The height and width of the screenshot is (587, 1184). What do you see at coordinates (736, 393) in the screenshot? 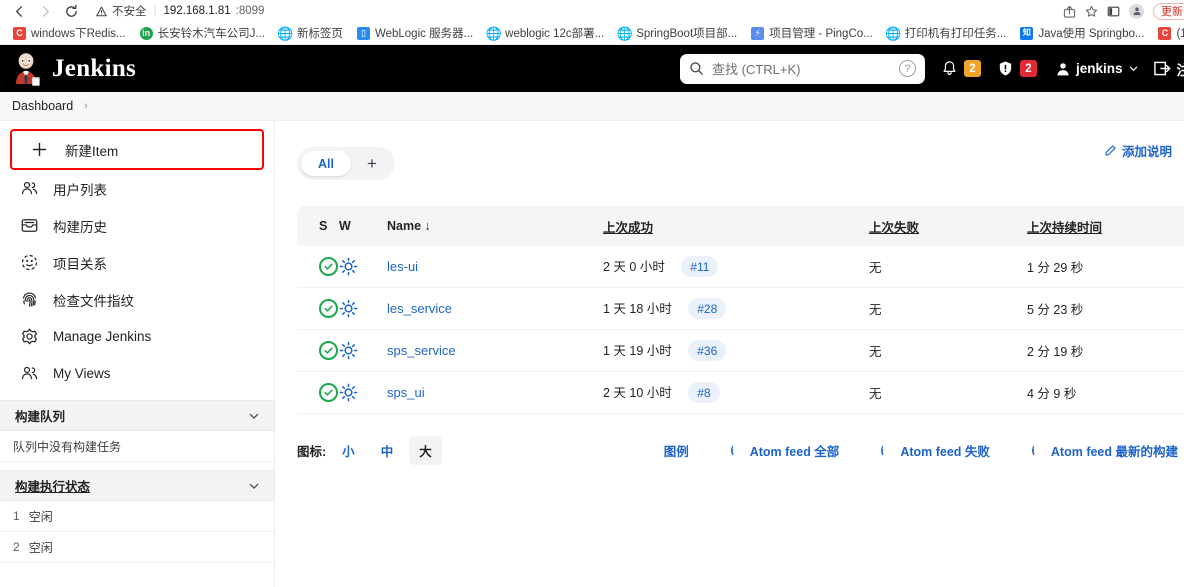
I see `row-last-success: 2 天 10 小时 #8` at bounding box center [736, 393].